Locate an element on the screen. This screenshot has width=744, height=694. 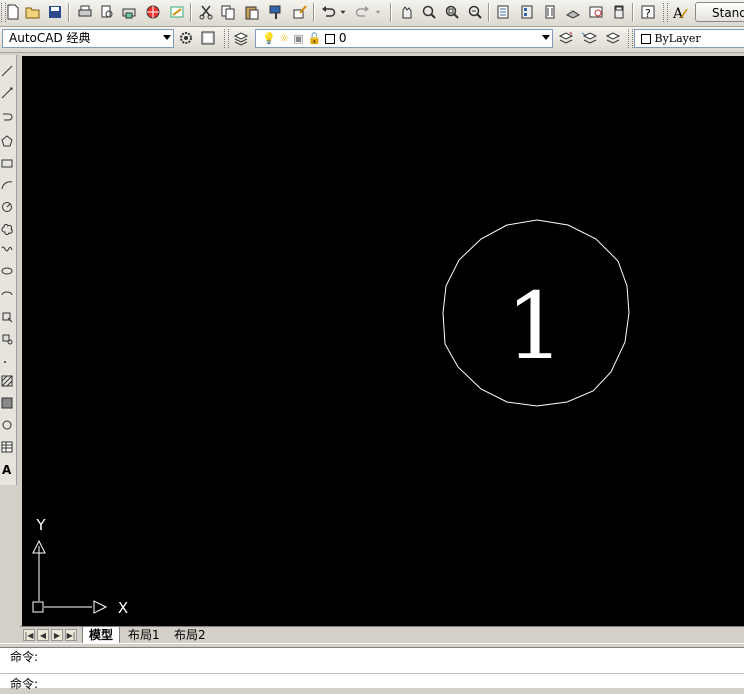
ucs-y-label: Y is located at coordinates (40, 525).